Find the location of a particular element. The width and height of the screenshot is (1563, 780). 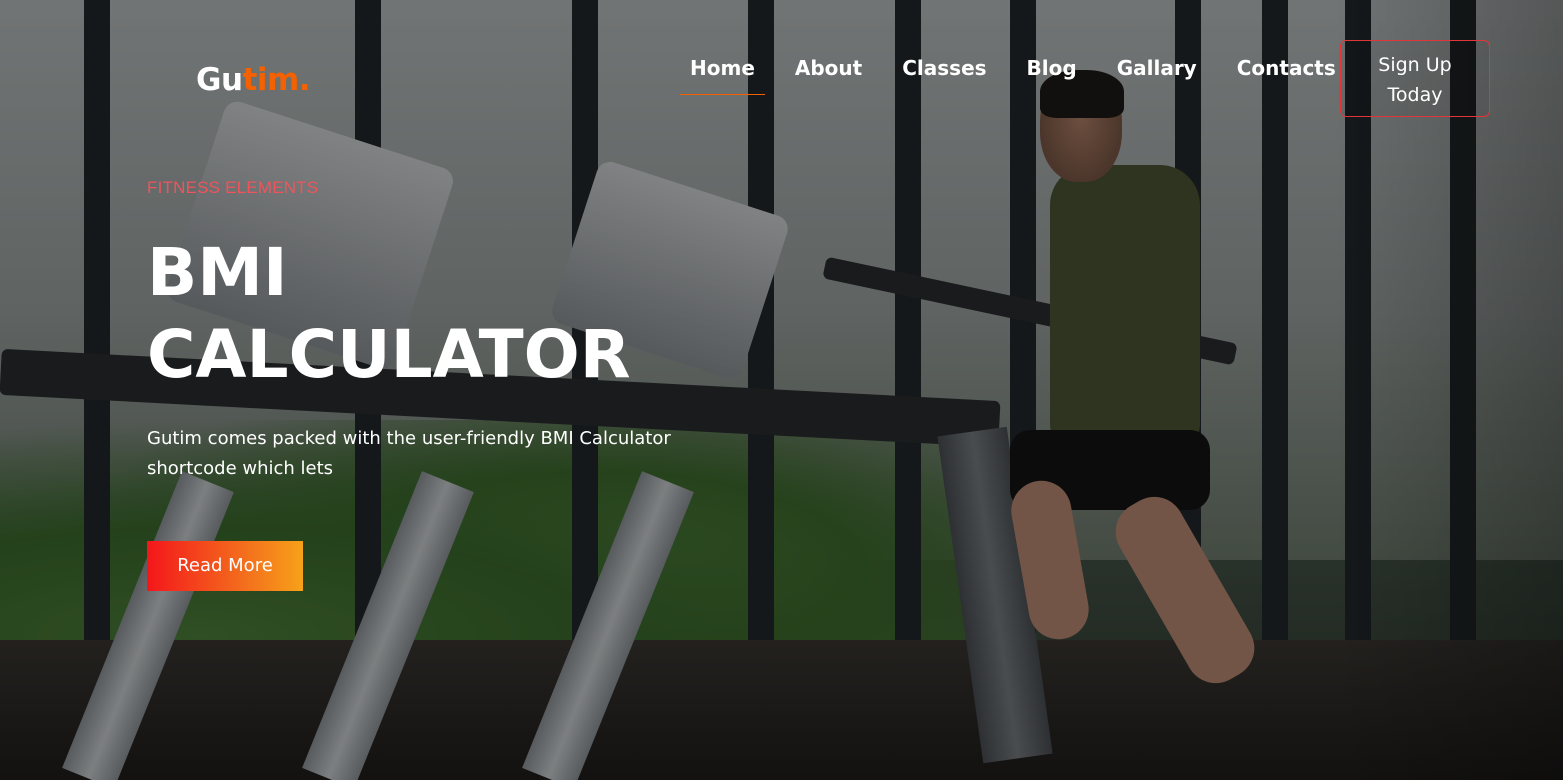

nav-blog: Blog is located at coordinates (1052, 68).